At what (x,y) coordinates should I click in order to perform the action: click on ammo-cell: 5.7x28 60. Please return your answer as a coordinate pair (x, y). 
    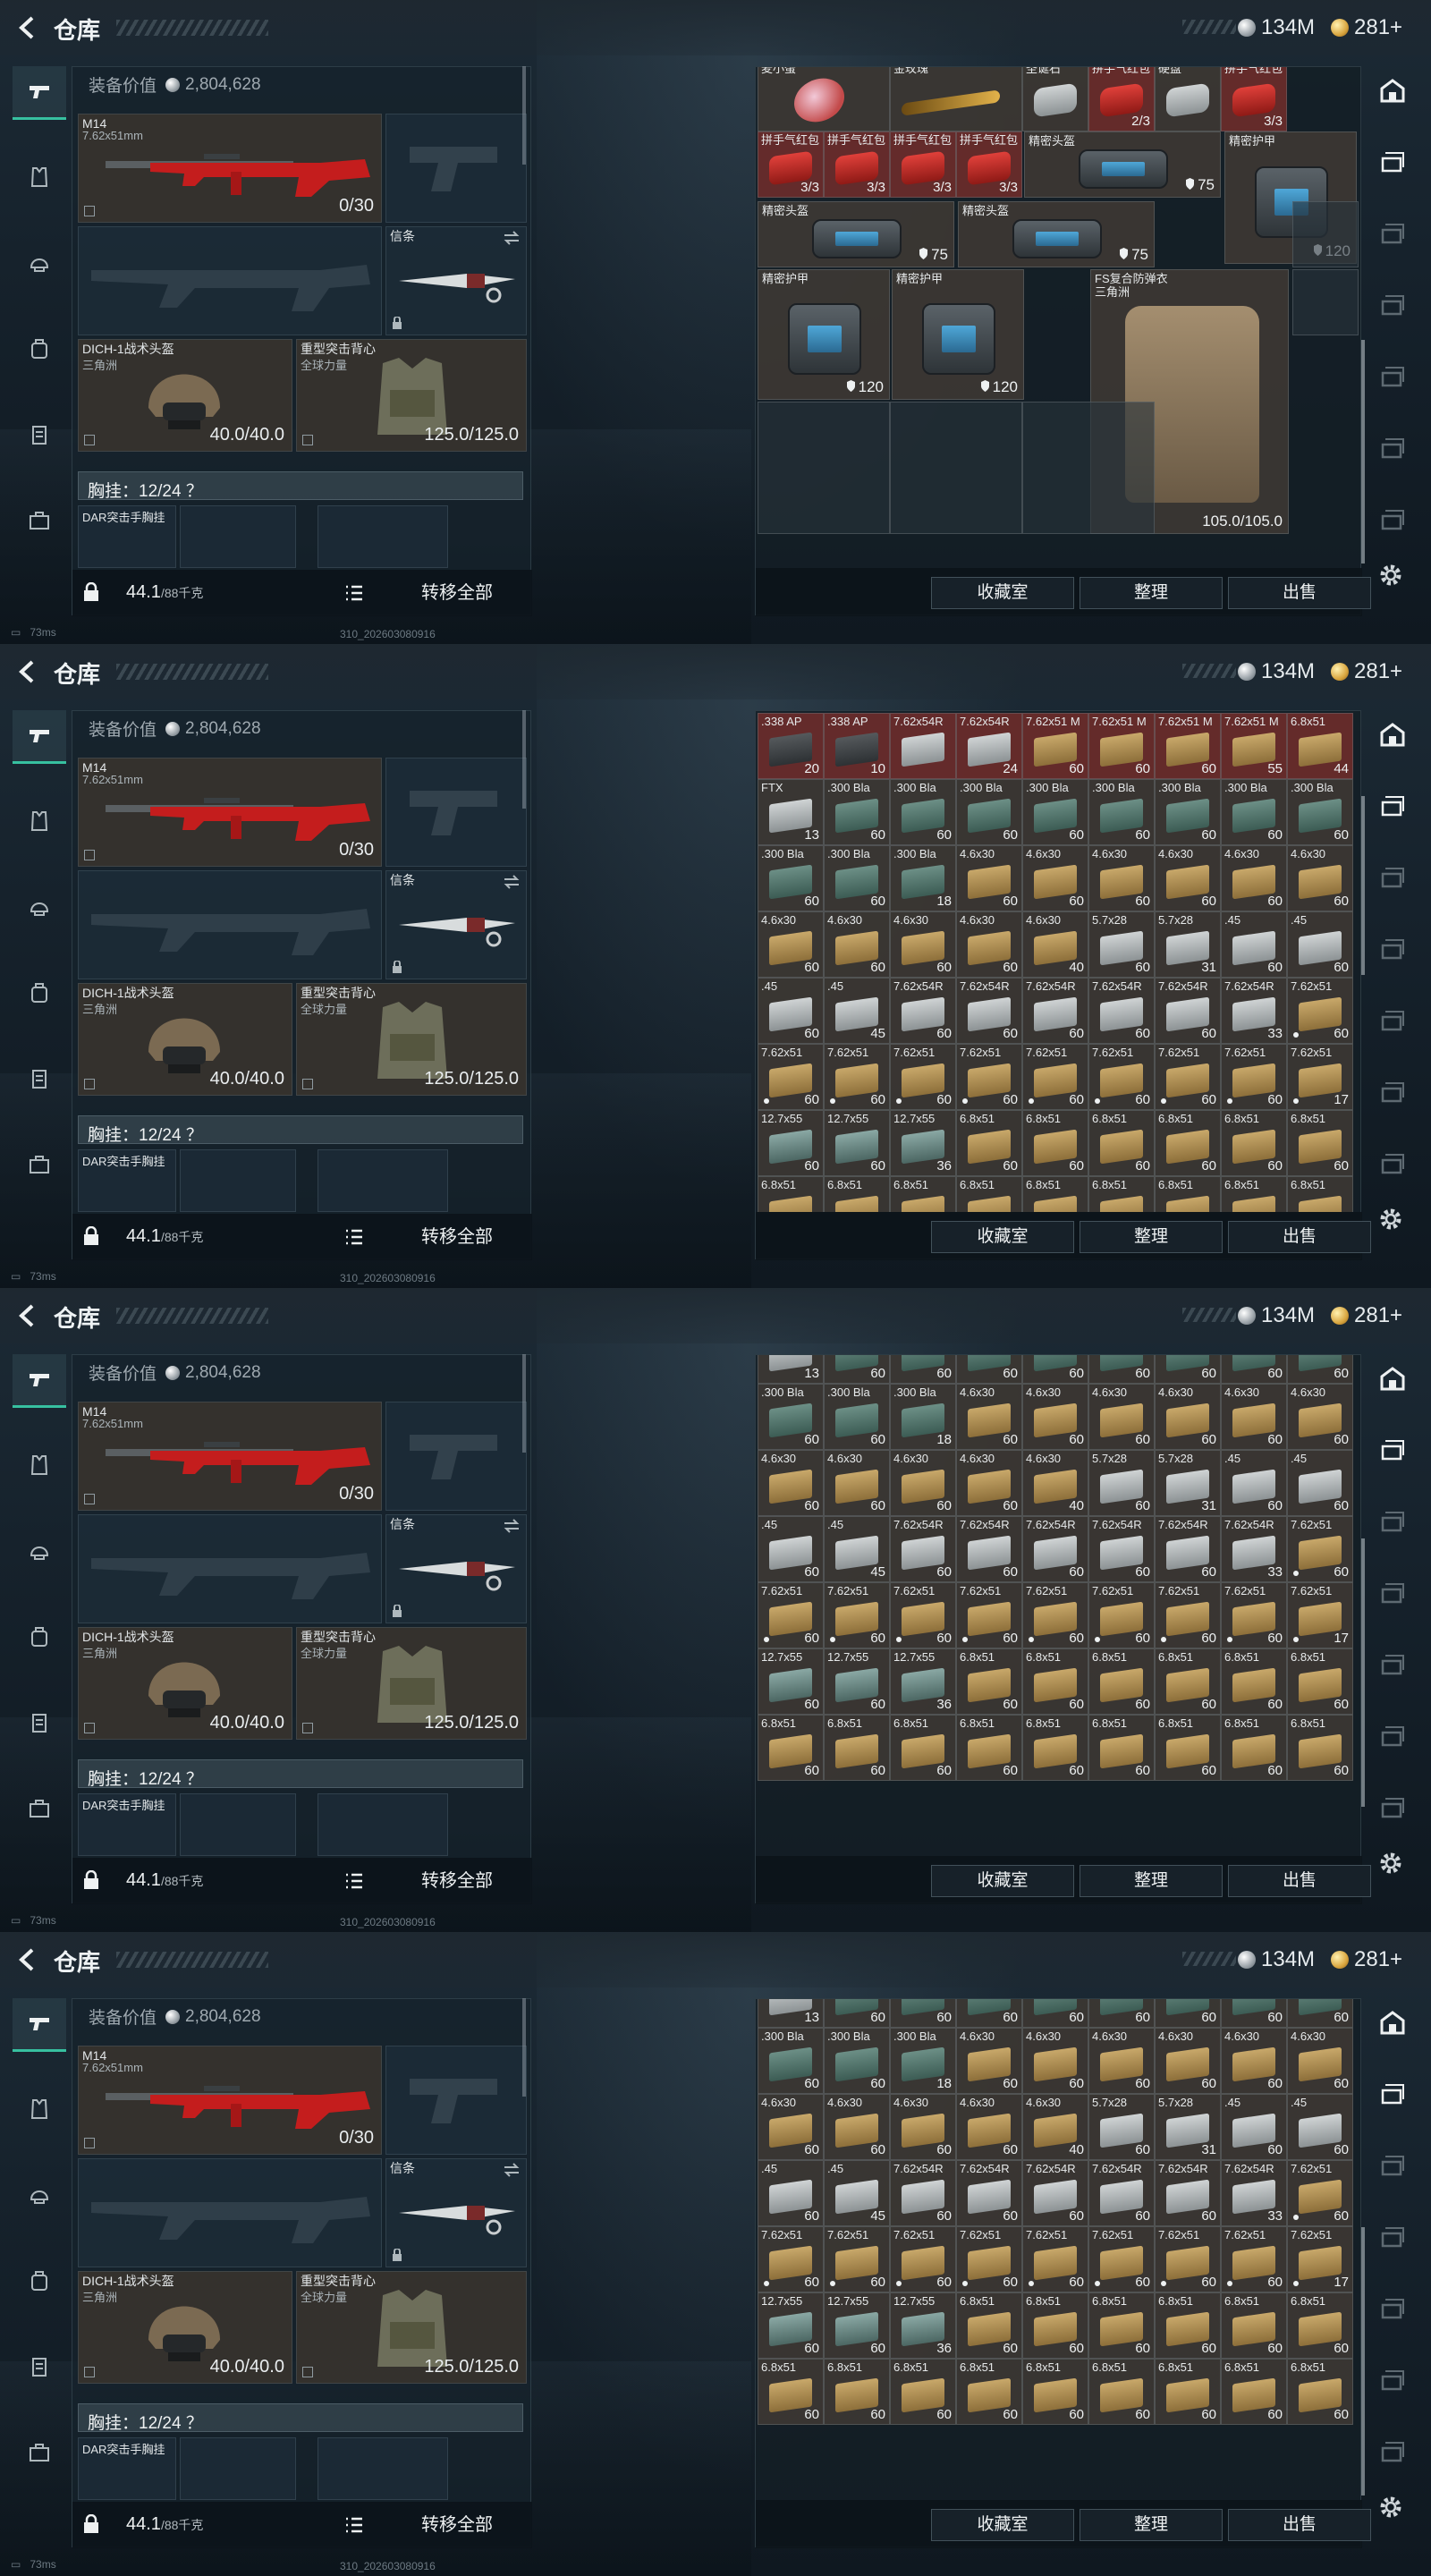
    Looking at the image, I should click on (1122, 944).